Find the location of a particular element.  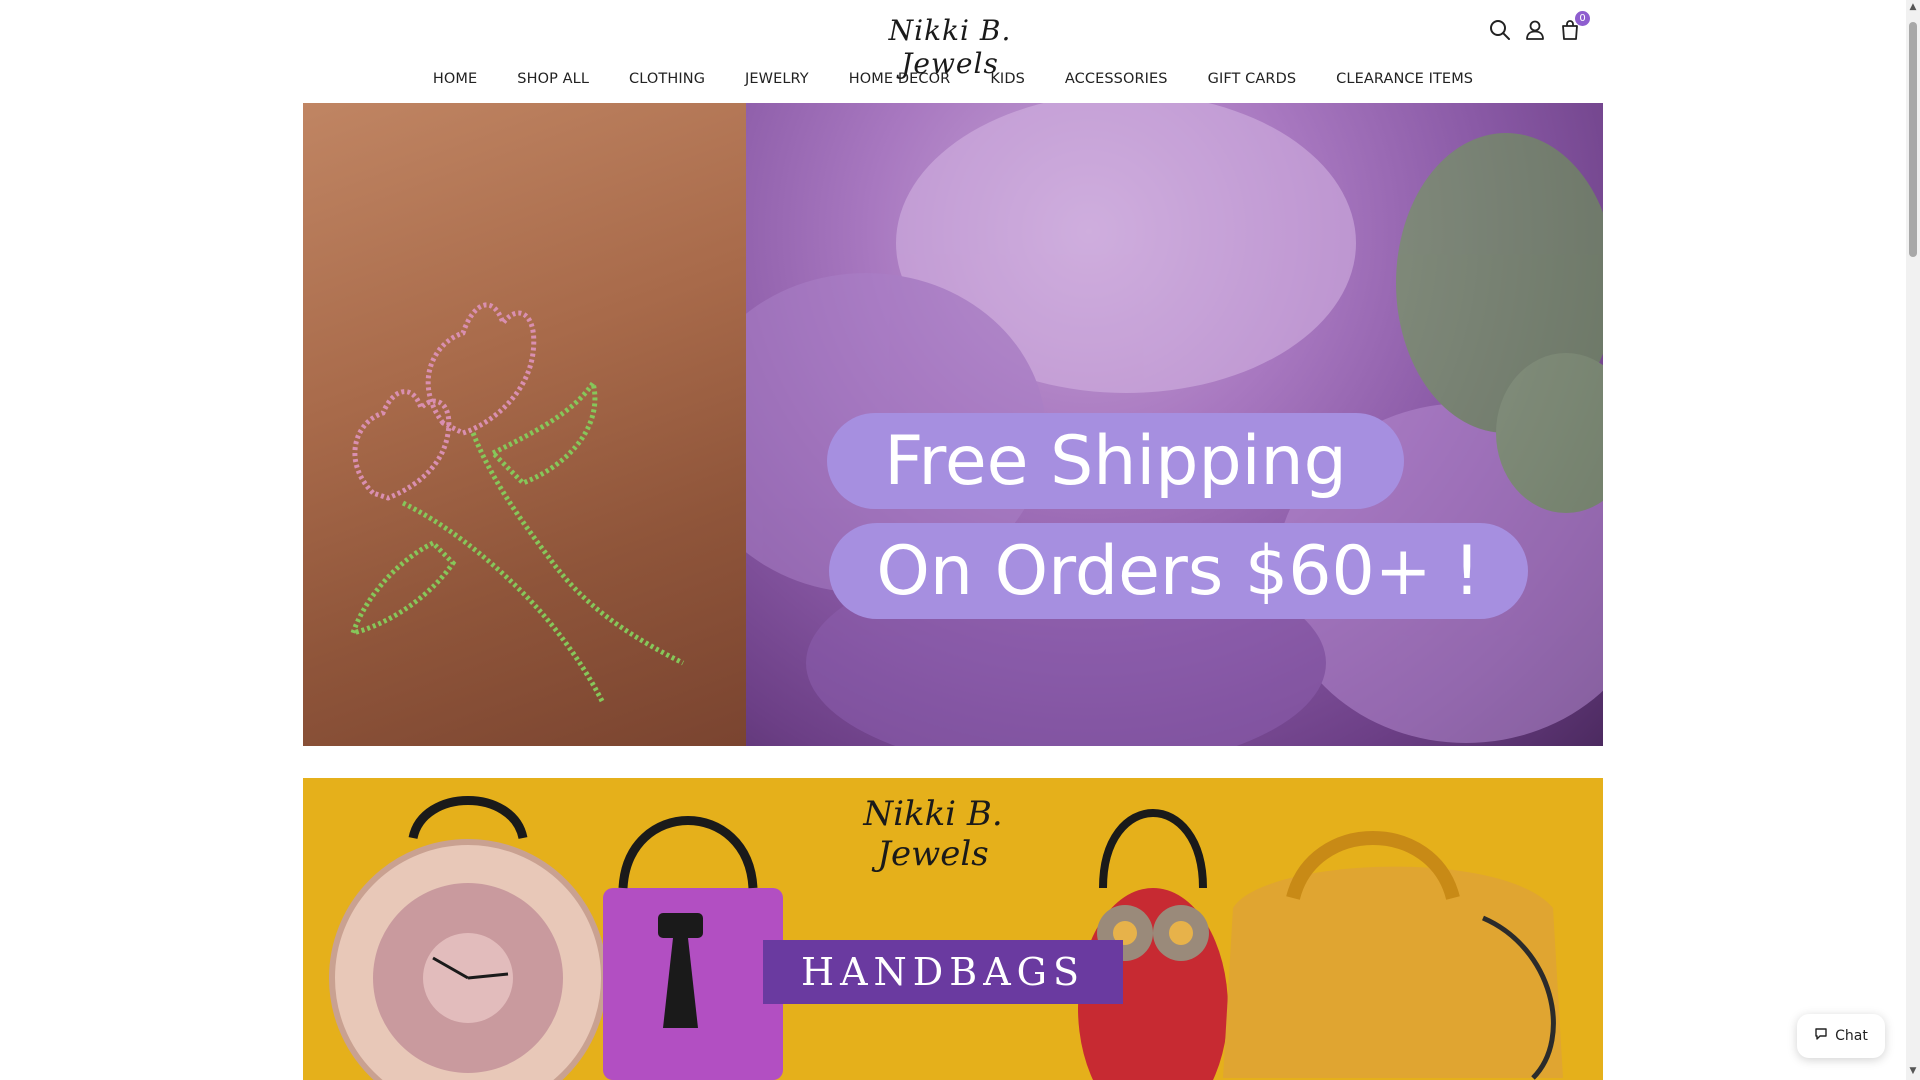

chat-label: Chat is located at coordinates (1851, 1036).